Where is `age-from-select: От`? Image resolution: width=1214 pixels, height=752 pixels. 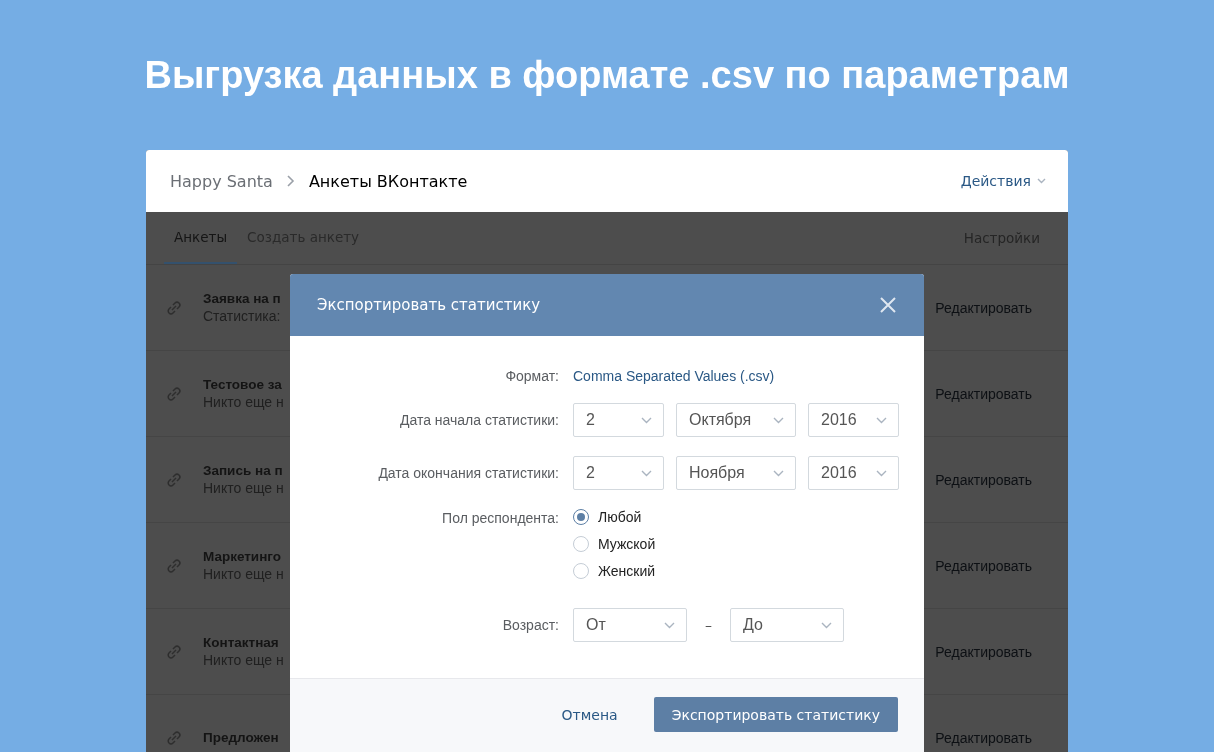 age-from-select: От is located at coordinates (630, 625).